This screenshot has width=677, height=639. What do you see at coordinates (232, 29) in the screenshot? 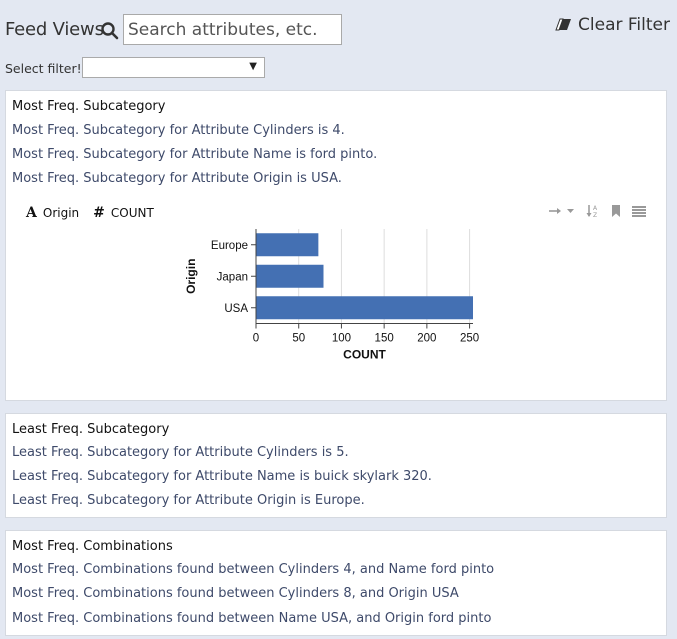
I see `search-input` at bounding box center [232, 29].